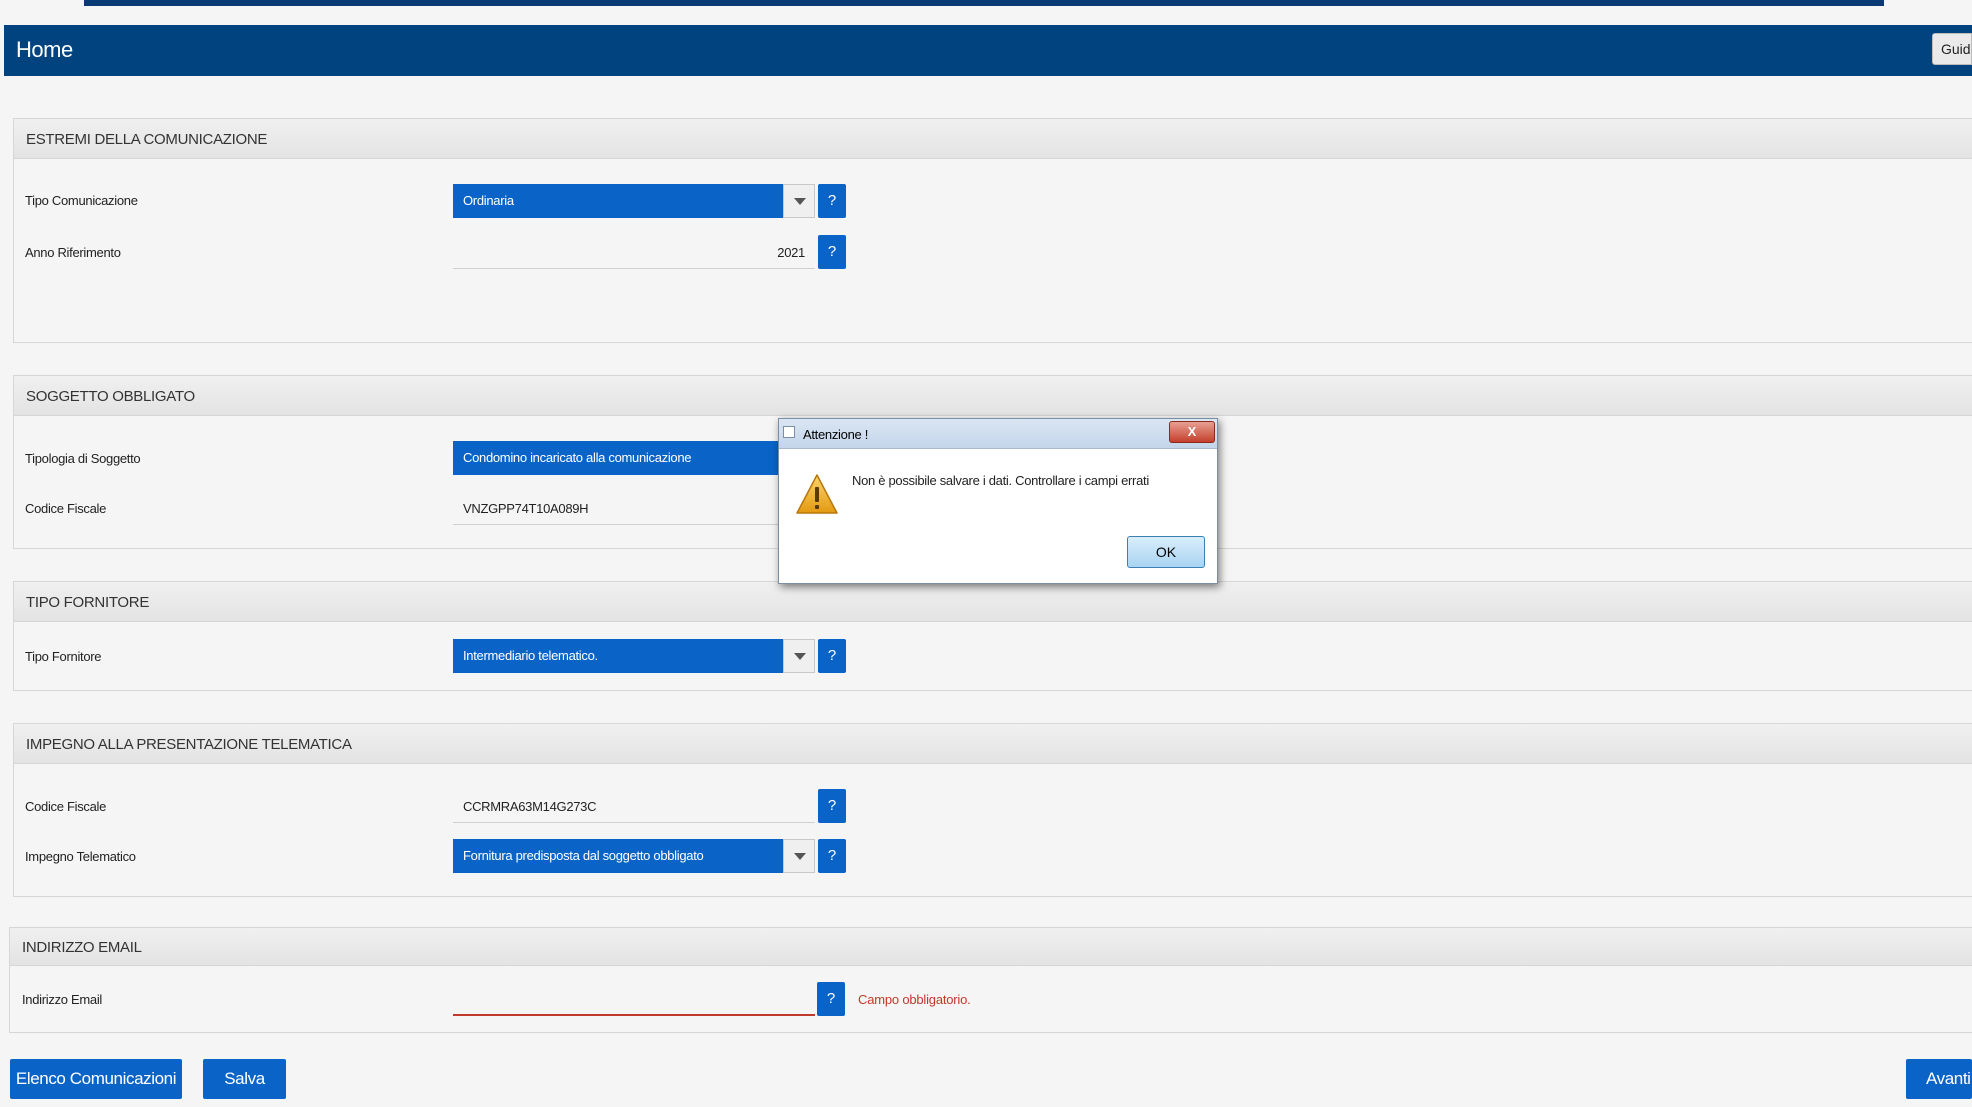  What do you see at coordinates (63, 656) in the screenshot?
I see `tipo-fornitore-label: Tipo Fornitore` at bounding box center [63, 656].